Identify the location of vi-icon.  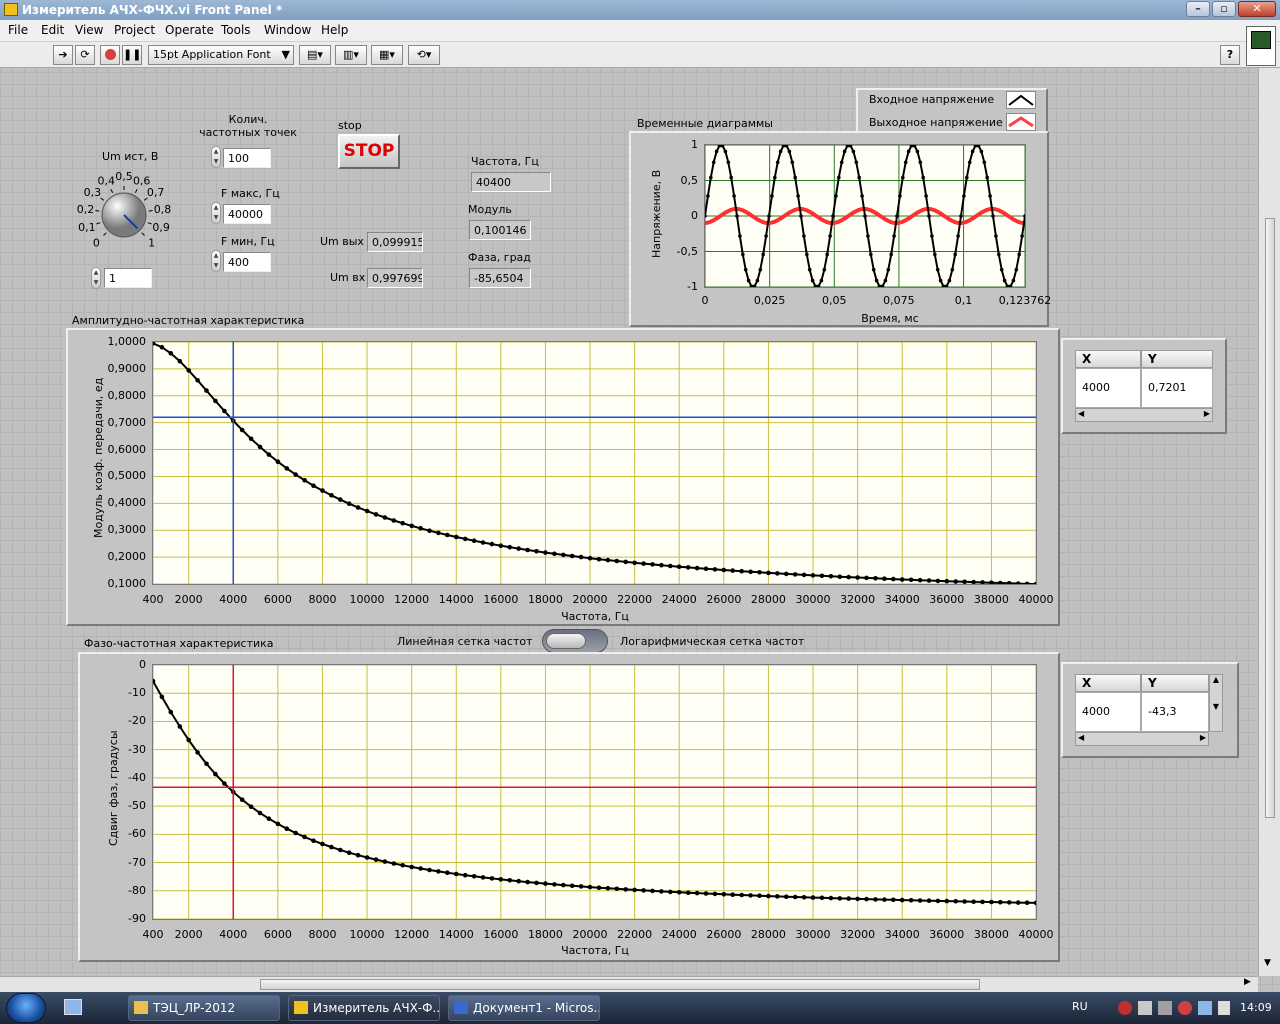
(1261, 46).